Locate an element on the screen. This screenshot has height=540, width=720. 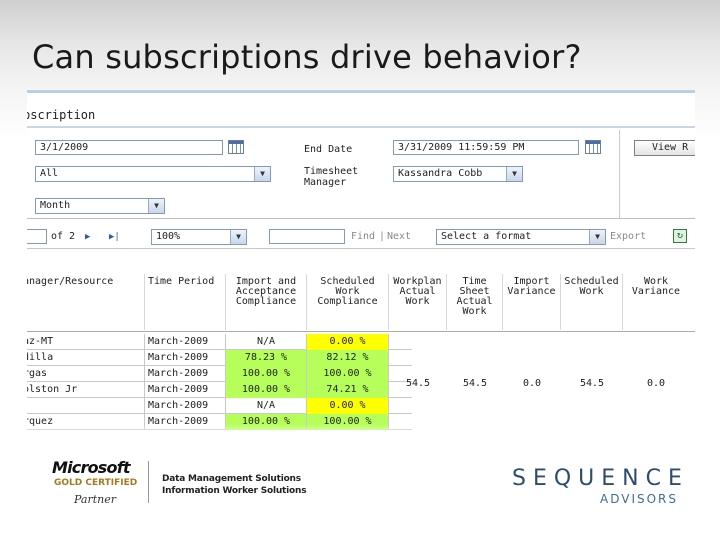
col-header-scheduled-work: Scheduled Work is located at coordinates (592, 302).